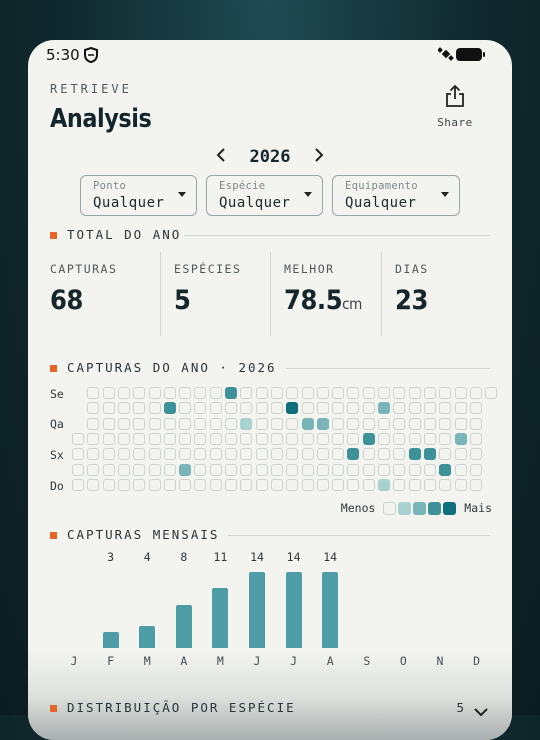  What do you see at coordinates (319, 156) in the screenshot?
I see `next-year-button` at bounding box center [319, 156].